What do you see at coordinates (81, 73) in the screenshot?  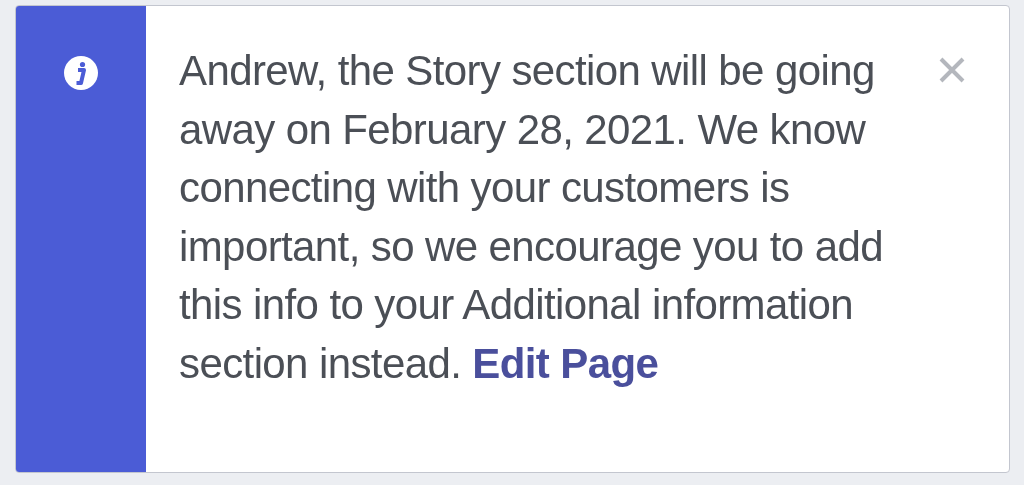 I see `info-icon` at bounding box center [81, 73].